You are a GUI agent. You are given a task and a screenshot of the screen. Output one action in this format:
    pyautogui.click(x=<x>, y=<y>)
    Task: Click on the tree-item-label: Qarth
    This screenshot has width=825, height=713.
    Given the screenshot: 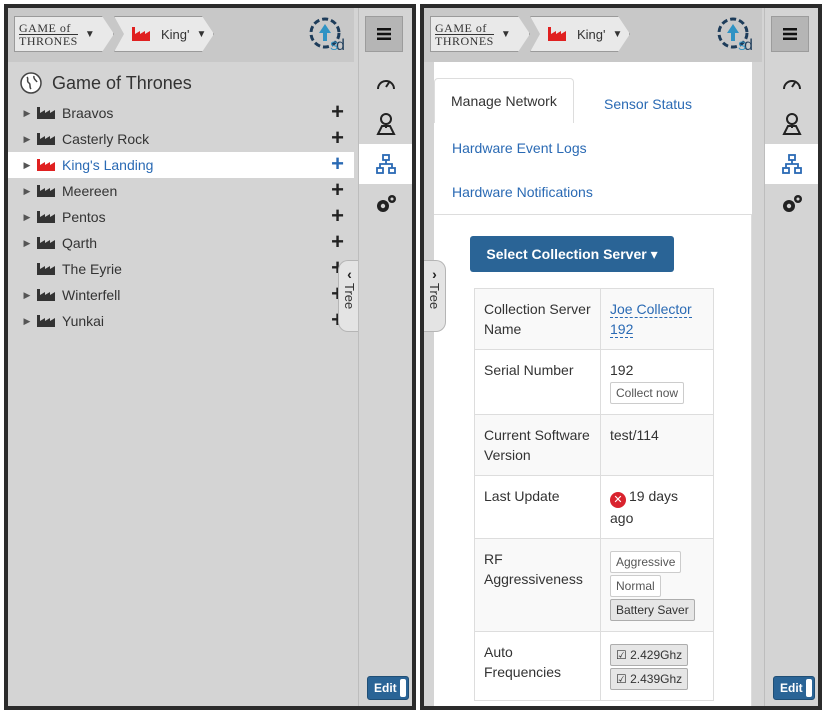 What is the action you would take?
    pyautogui.click(x=80, y=243)
    